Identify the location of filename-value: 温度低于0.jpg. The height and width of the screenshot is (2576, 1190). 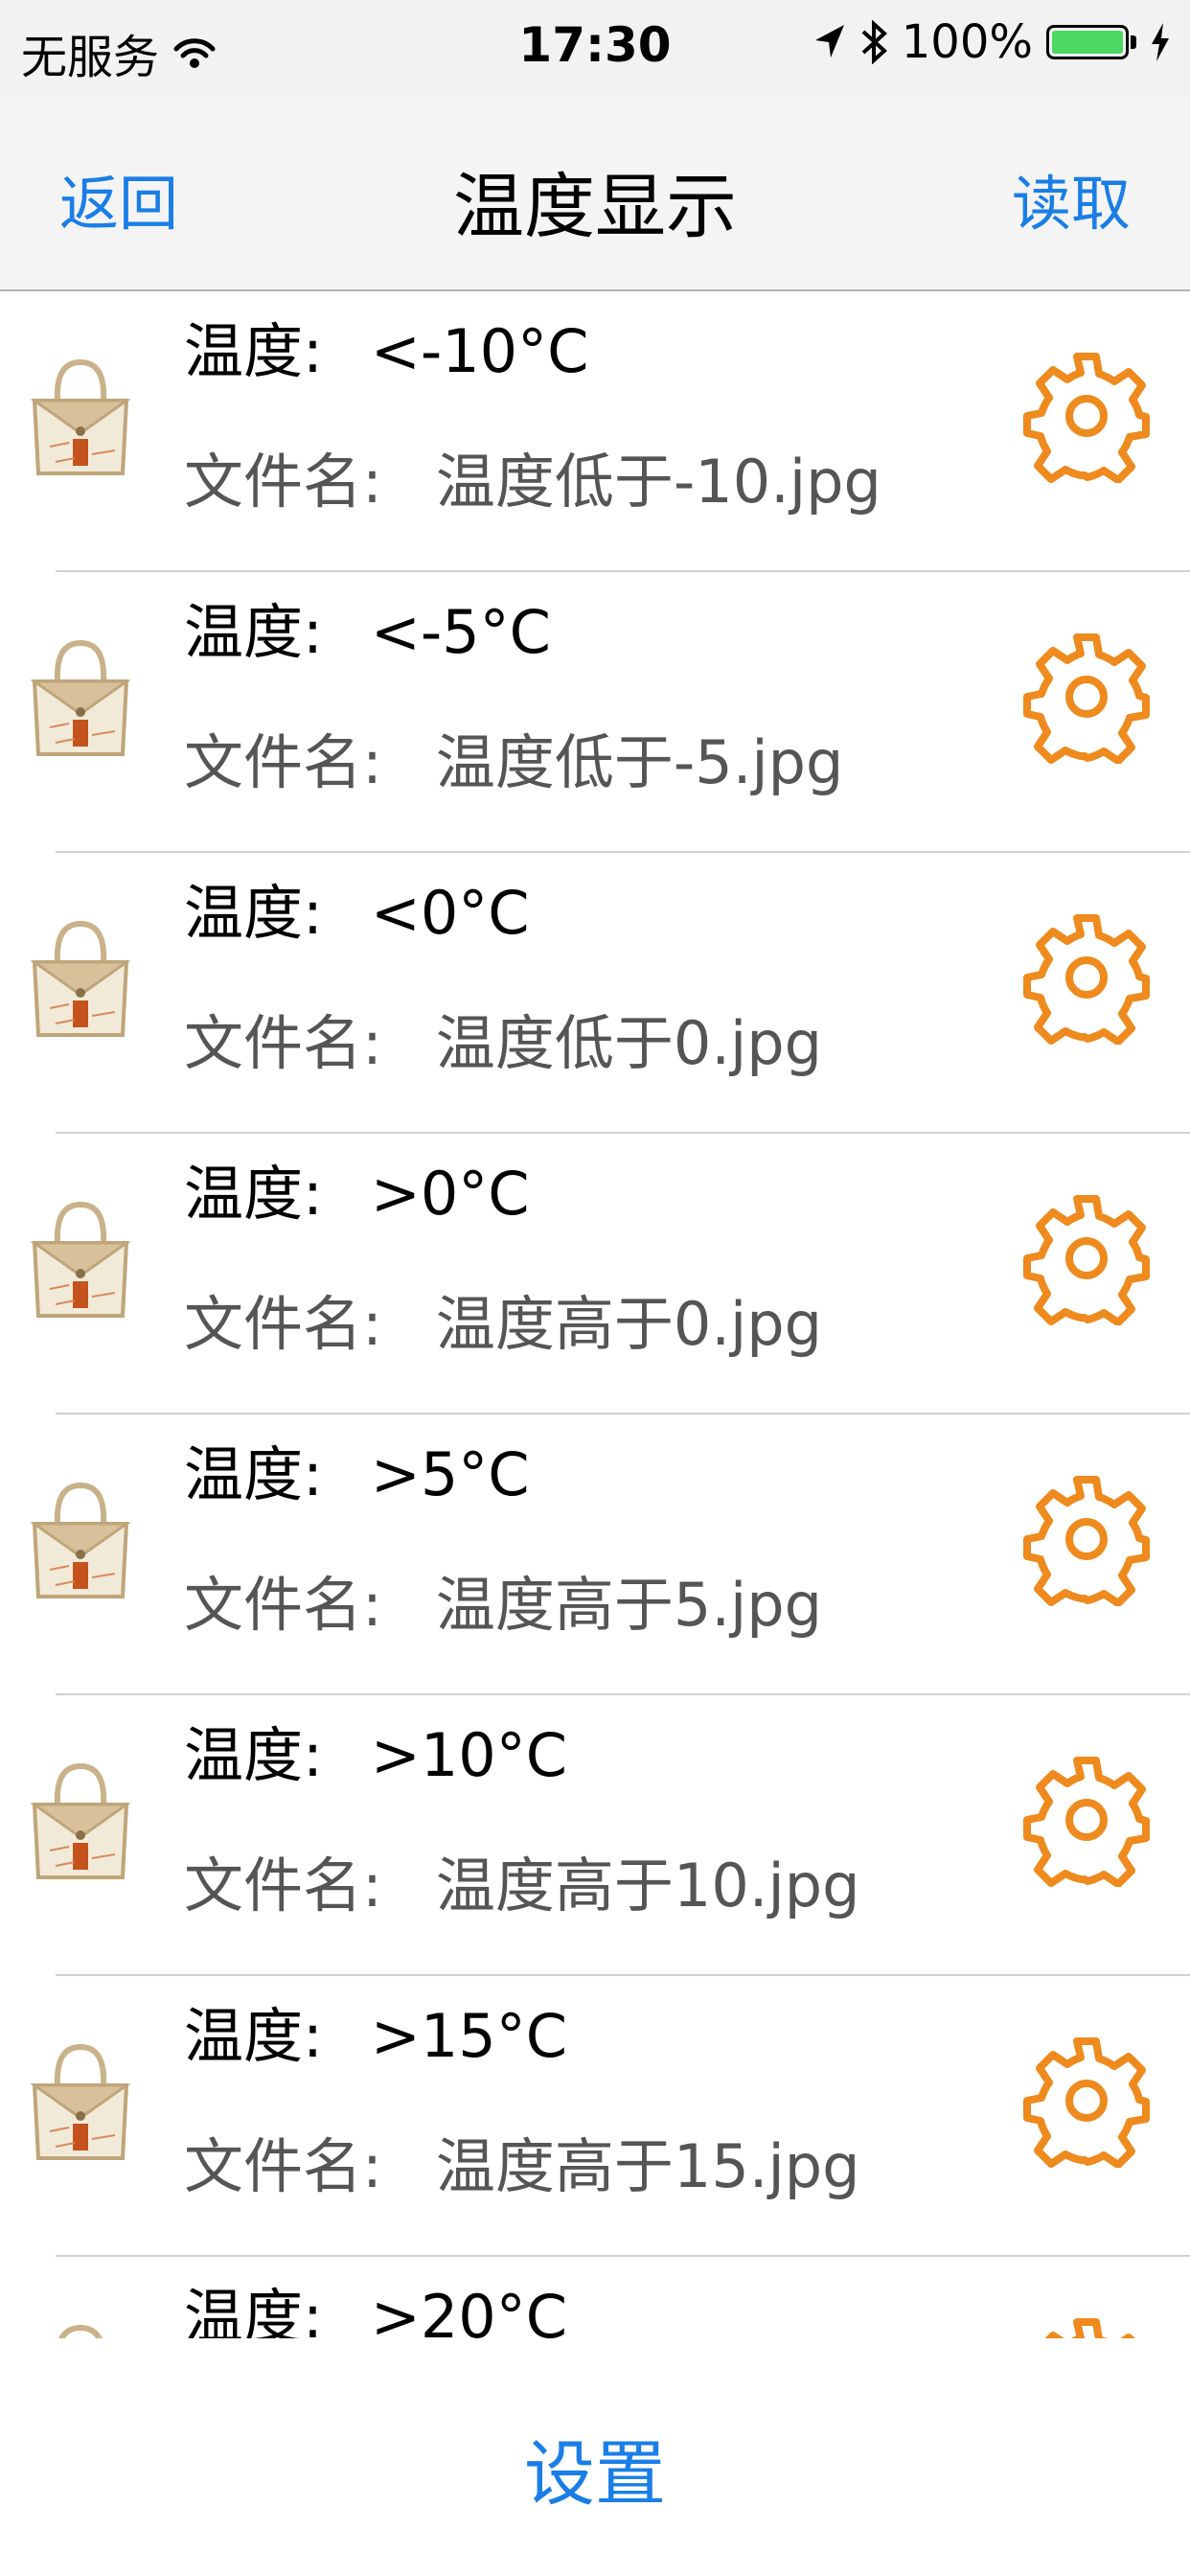
(629, 1043).